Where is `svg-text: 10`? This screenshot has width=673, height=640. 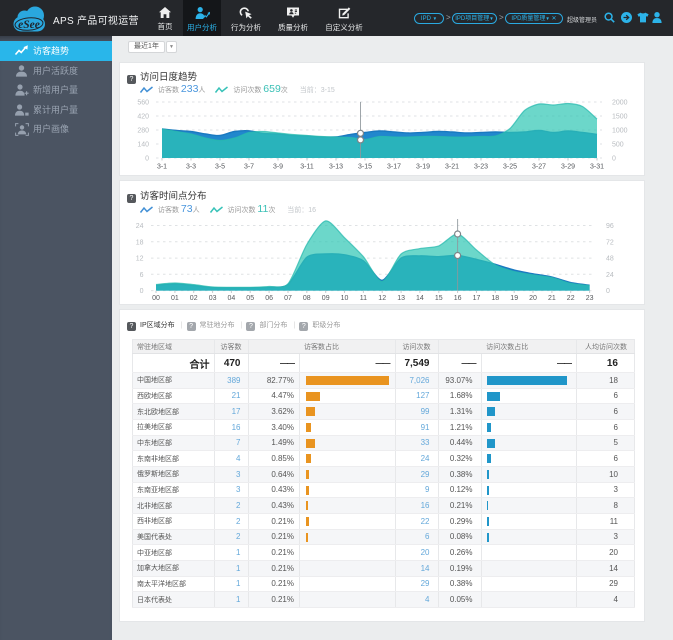
svg-text: 10 is located at coordinates (345, 298).